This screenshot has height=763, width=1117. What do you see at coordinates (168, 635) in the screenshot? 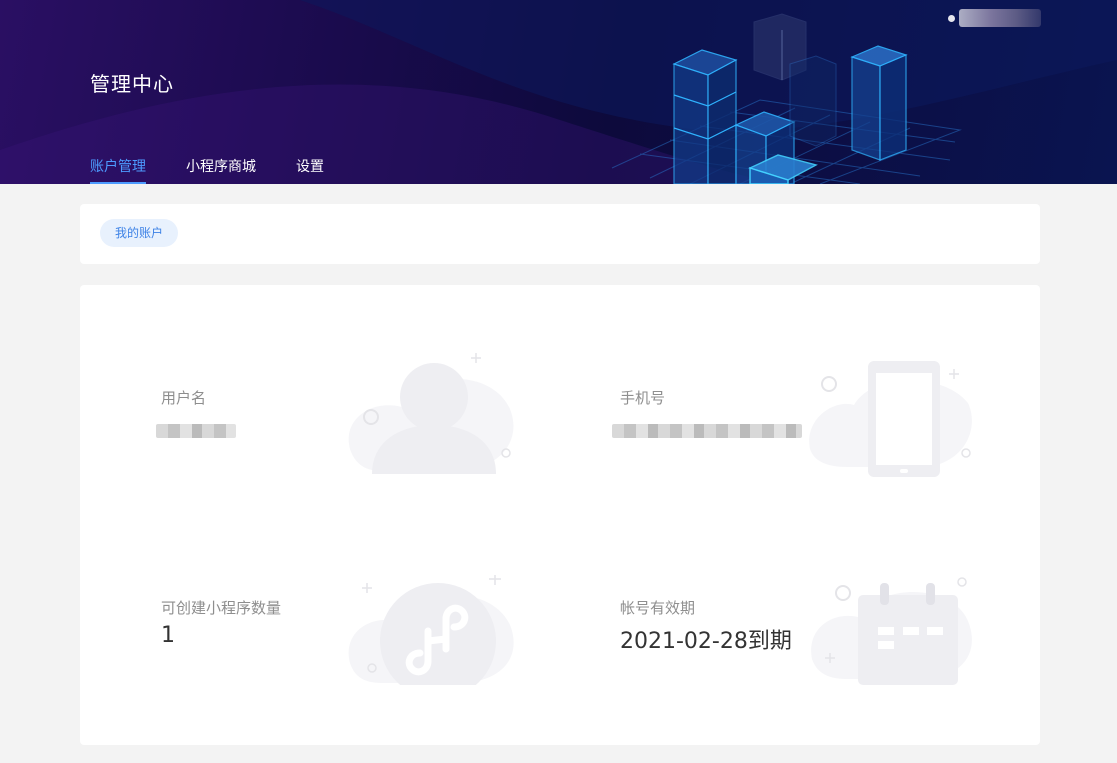
I see `miniprogram-count-value: 1` at bounding box center [168, 635].